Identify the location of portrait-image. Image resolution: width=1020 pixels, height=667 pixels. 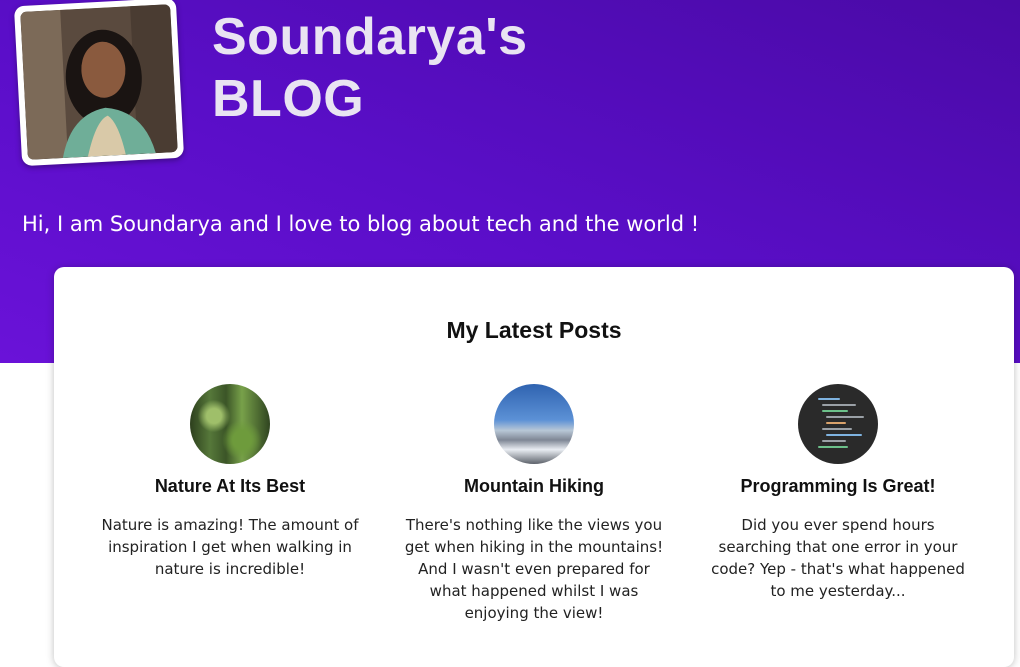
(99, 82).